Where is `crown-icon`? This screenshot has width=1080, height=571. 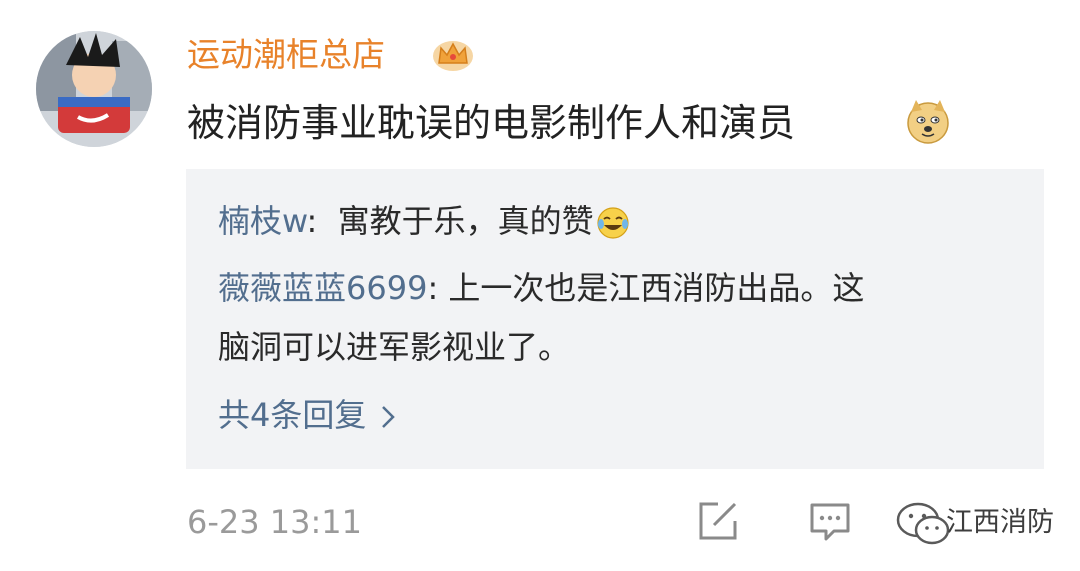 crown-icon is located at coordinates (453, 56).